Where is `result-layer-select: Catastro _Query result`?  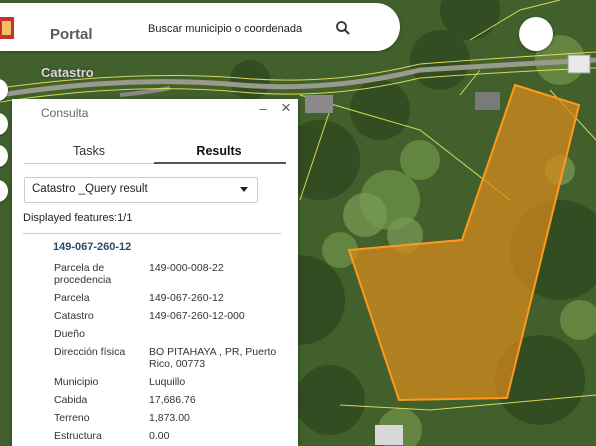
result-layer-select: Catastro _Query result is located at coordinates (141, 190).